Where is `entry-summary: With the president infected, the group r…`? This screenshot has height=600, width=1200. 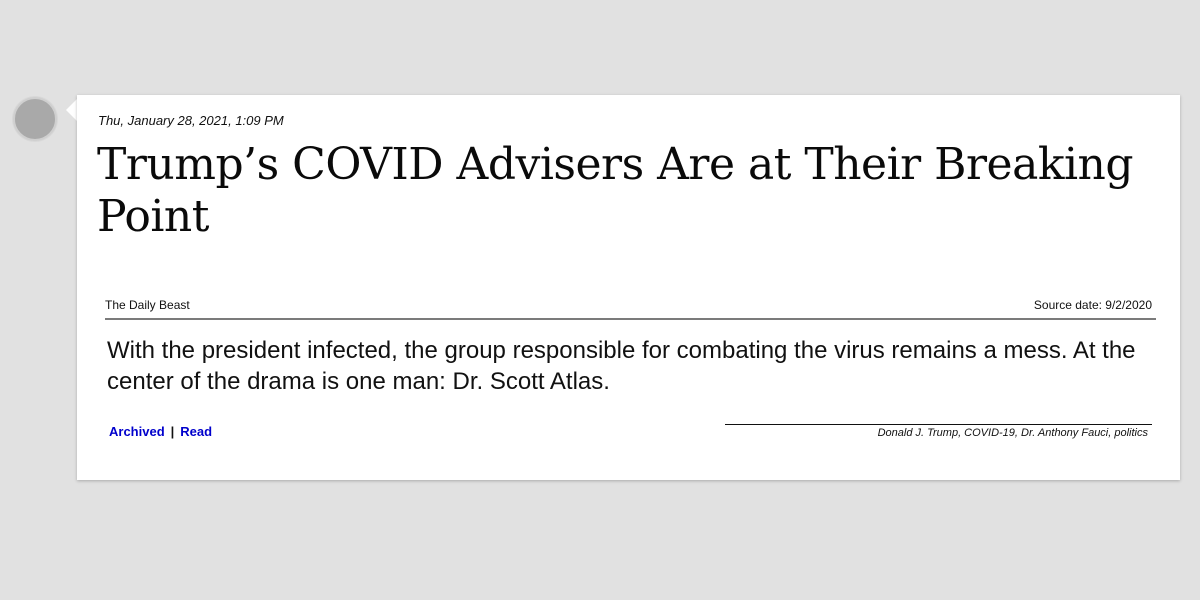
entry-summary: With the president infected, the group r… is located at coordinates (621, 366).